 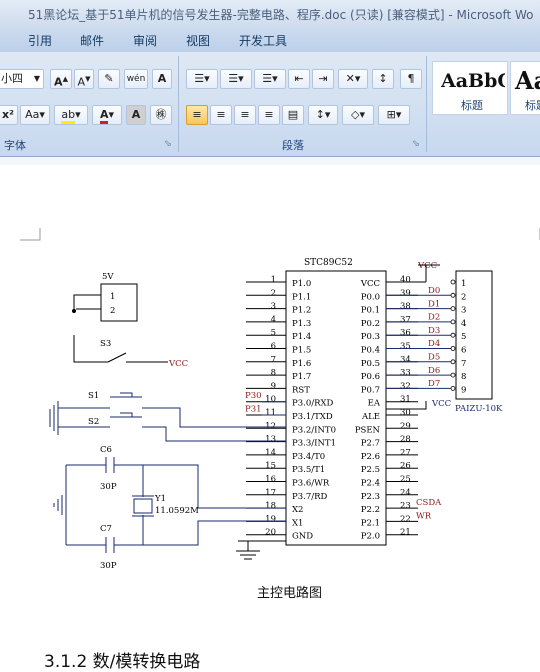 What do you see at coordinates (405, 440) in the screenshot?
I see `pin-number: 28` at bounding box center [405, 440].